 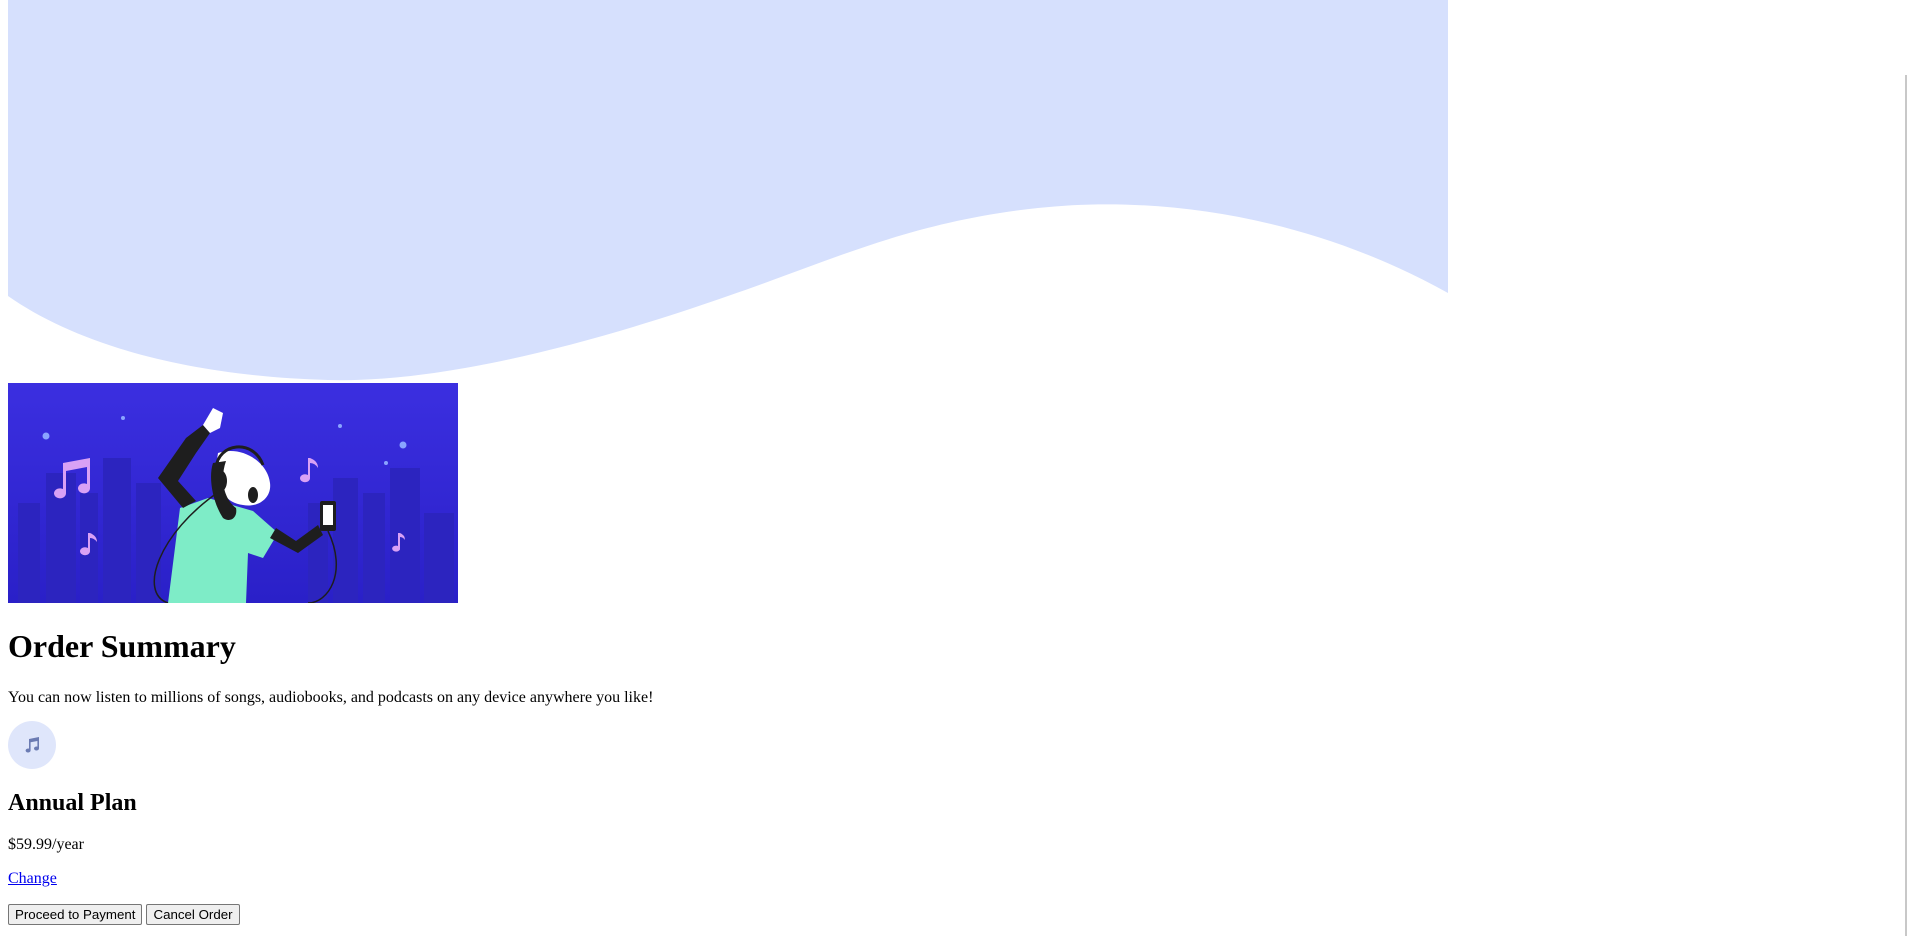 What do you see at coordinates (75, 914) in the screenshot?
I see `proceed-to-payment-button: Proceed to Payment` at bounding box center [75, 914].